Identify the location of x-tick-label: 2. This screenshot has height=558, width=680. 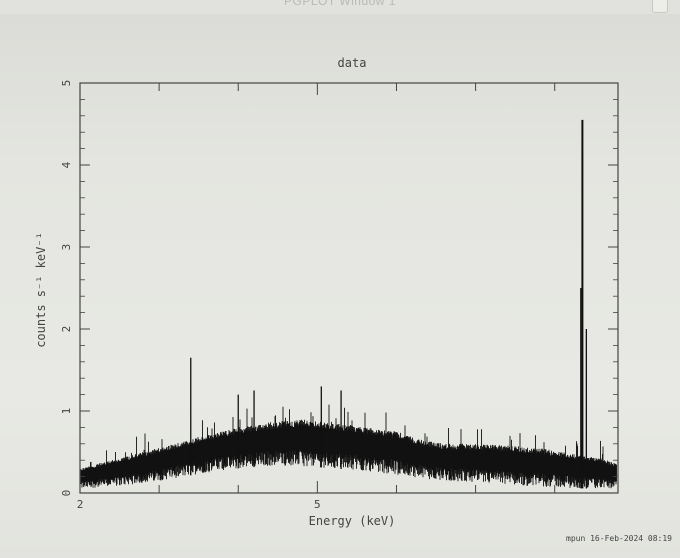
(80, 504).